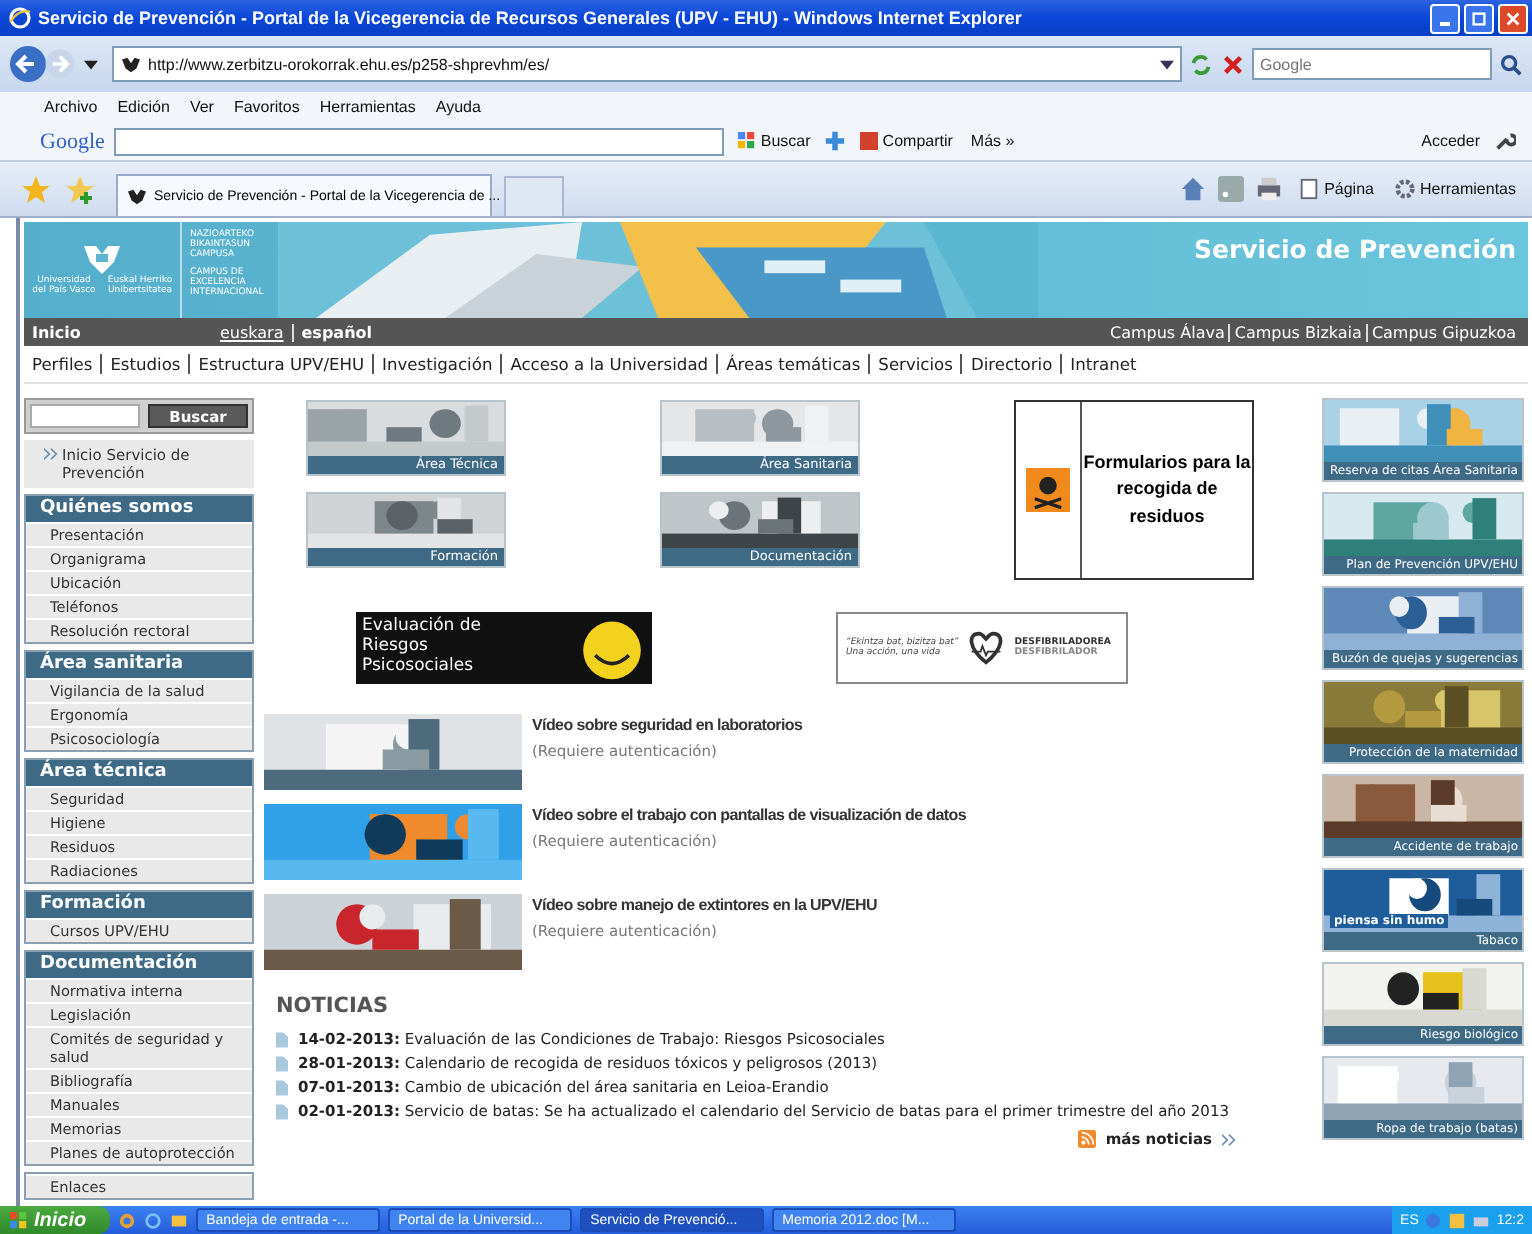 This screenshot has height=1234, width=1532. What do you see at coordinates (85, 416) in the screenshot?
I see `site-search-field` at bounding box center [85, 416].